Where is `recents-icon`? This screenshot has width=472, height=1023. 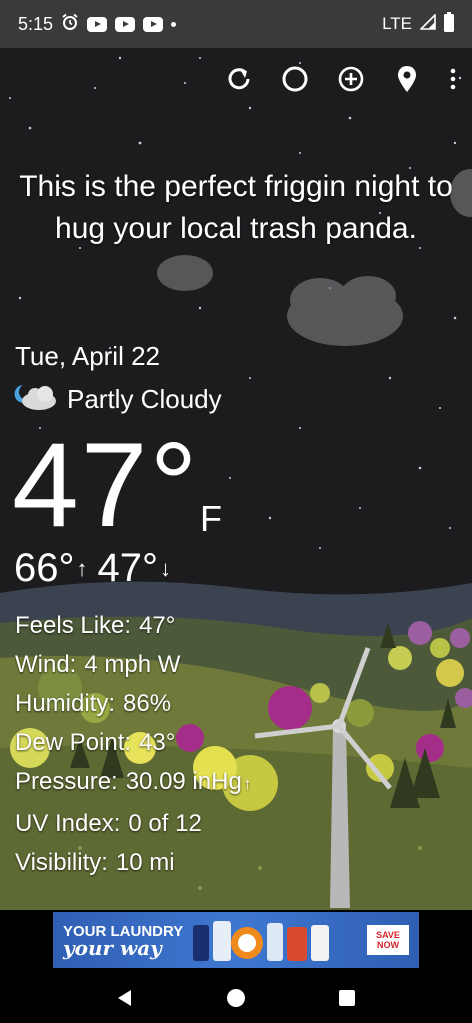 recents-icon is located at coordinates (347, 998).